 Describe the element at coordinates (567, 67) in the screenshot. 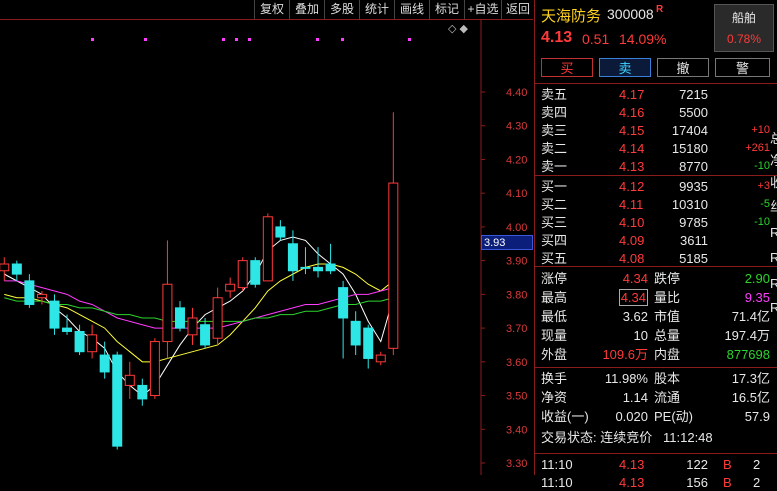

I see `buy-button: 买` at that location.